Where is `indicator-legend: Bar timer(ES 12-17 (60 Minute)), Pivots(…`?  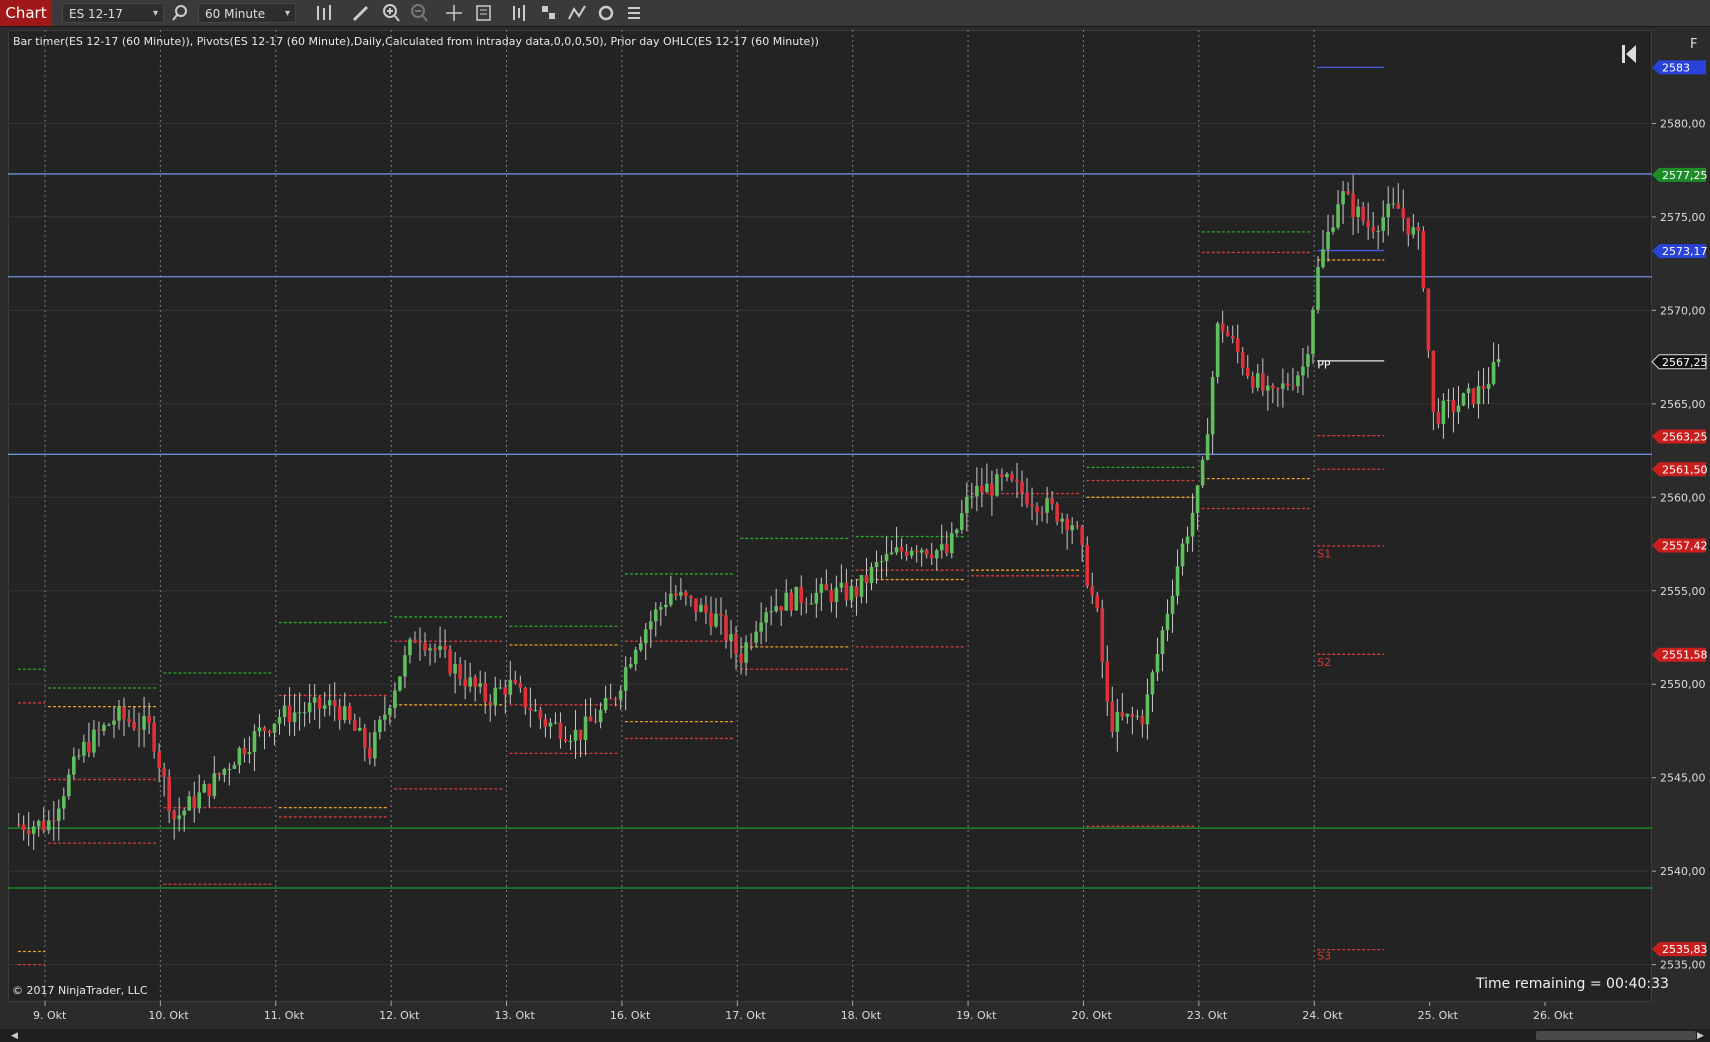
indicator-legend: Bar timer(ES 12-17 (60 Minute)), Pivots(… is located at coordinates (416, 41).